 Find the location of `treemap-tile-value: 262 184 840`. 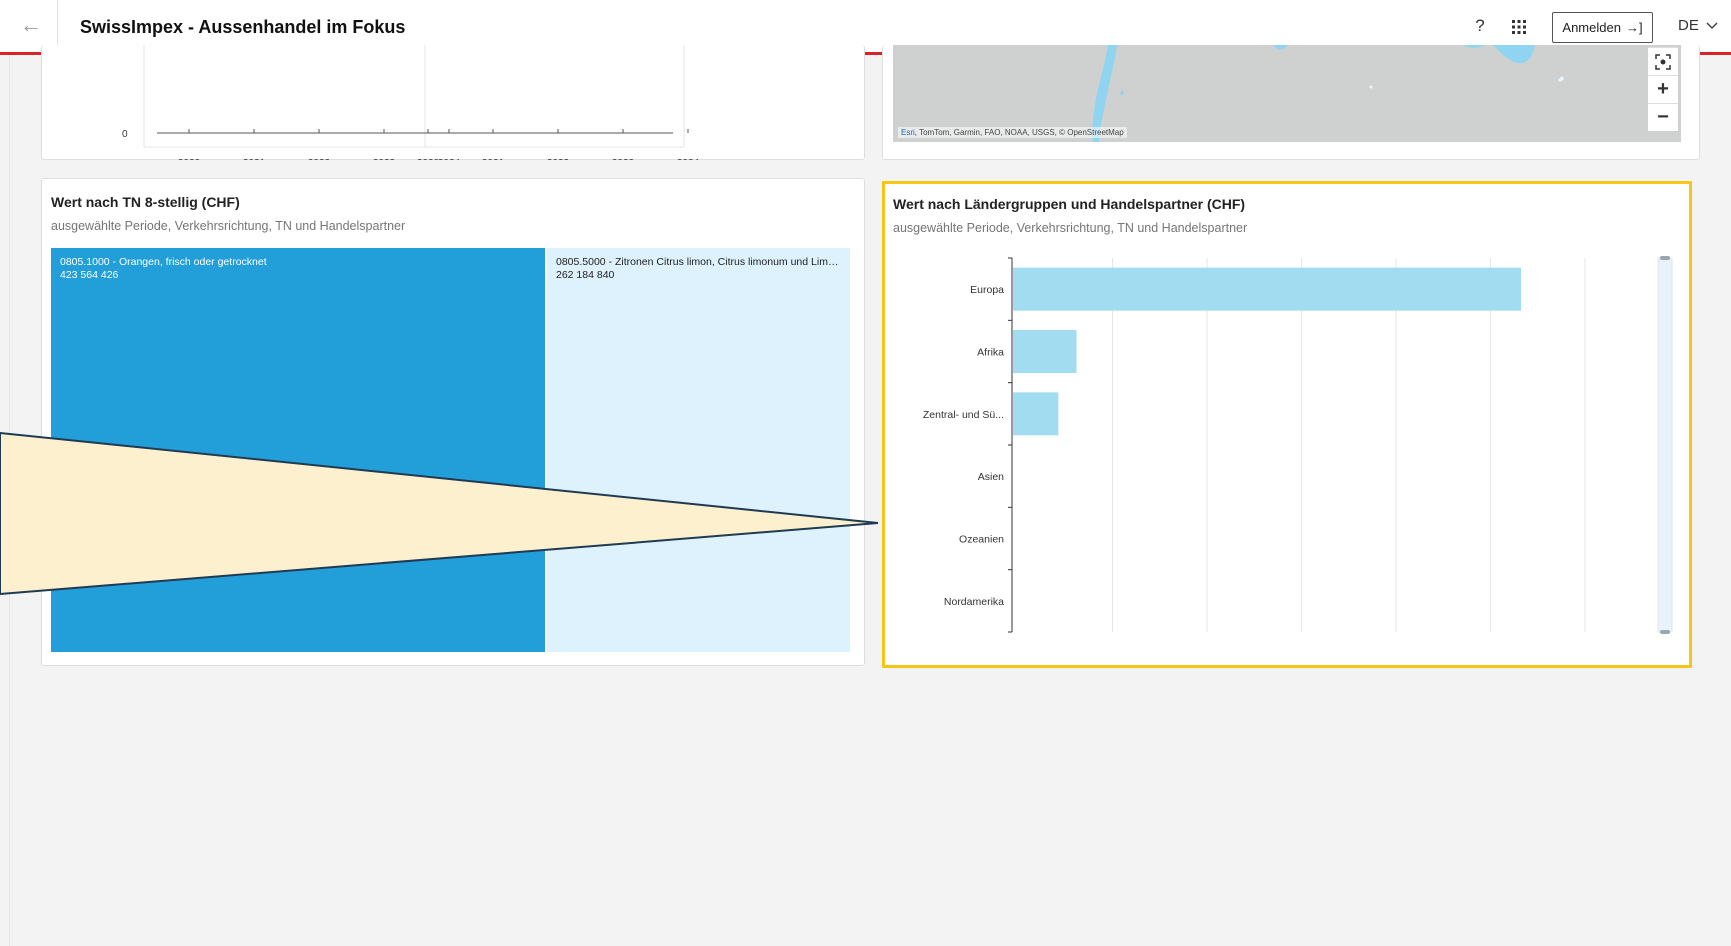

treemap-tile-value: 262 184 840 is located at coordinates (585, 275).